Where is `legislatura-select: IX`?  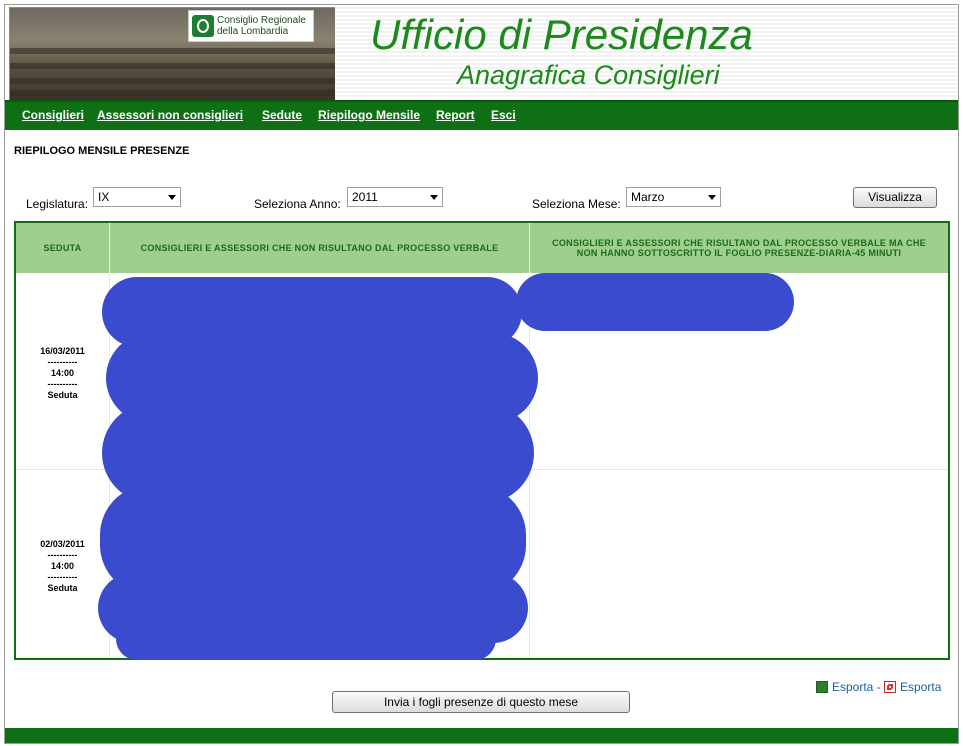
legislatura-select: IX is located at coordinates (137, 197).